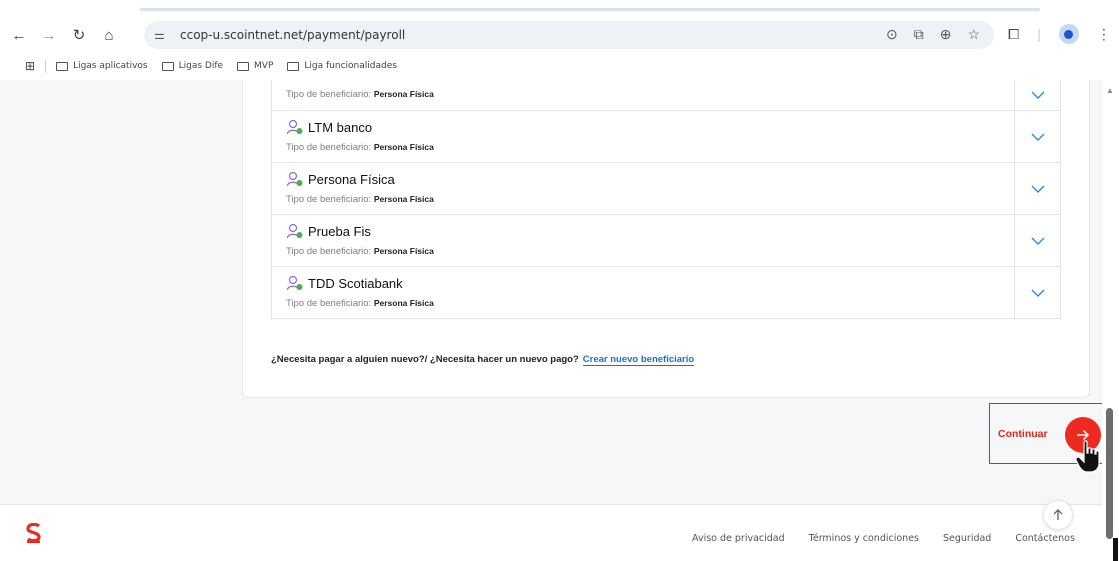 This screenshot has width=1119, height=561. I want to click on footer-link-security: Seguridad, so click(967, 538).